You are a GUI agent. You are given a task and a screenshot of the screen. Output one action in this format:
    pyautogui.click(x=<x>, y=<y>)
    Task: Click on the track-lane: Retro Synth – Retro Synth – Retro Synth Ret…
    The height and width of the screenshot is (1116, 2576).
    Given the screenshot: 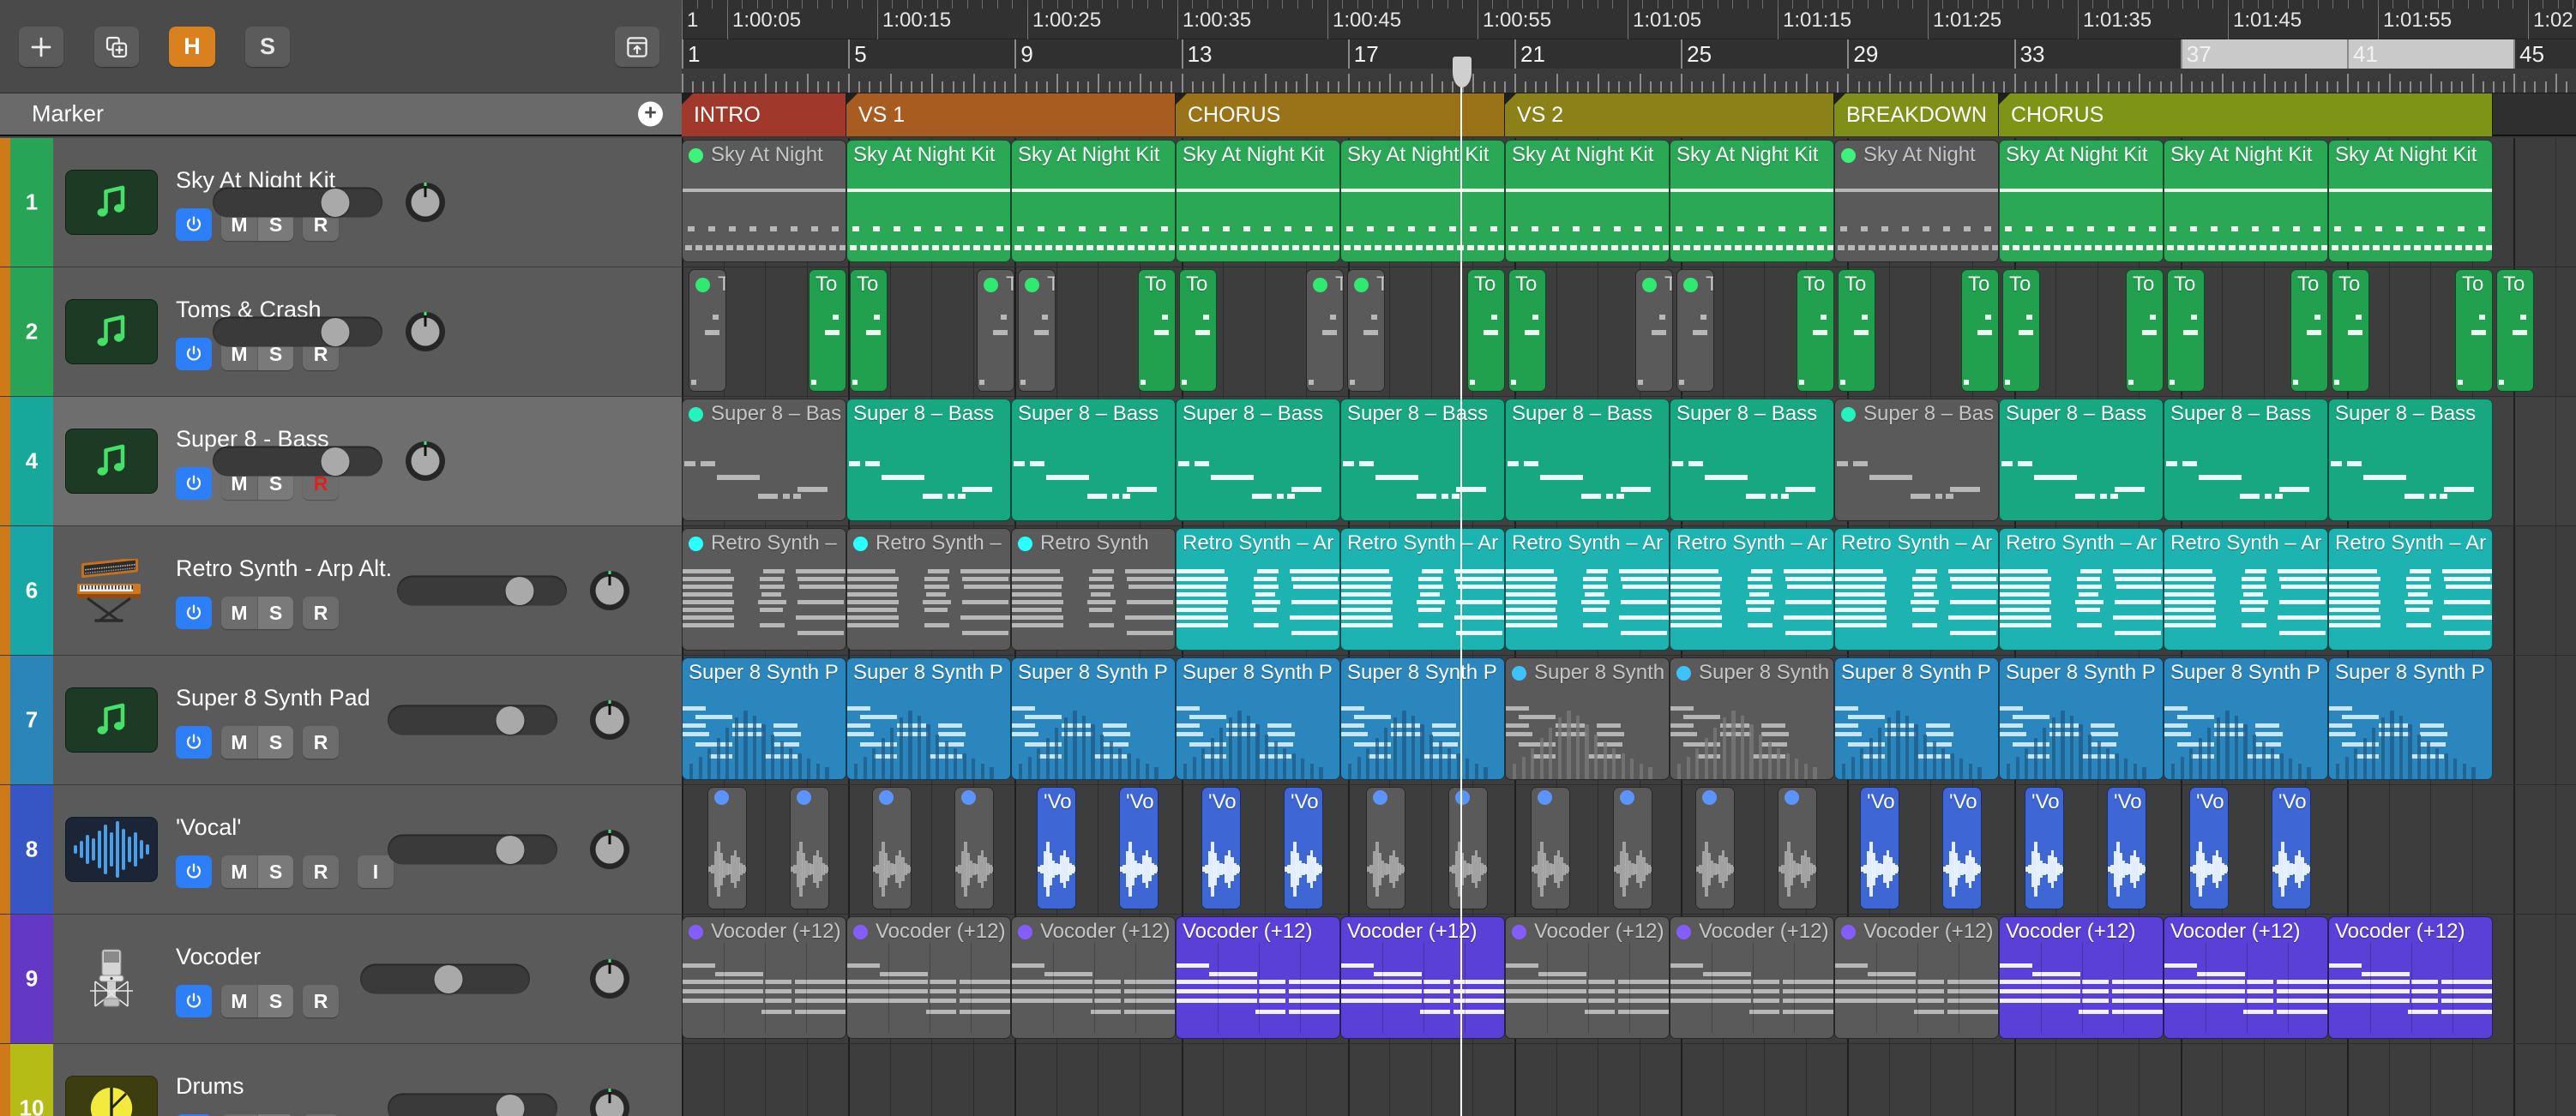 What is the action you would take?
    pyautogui.click(x=1629, y=591)
    